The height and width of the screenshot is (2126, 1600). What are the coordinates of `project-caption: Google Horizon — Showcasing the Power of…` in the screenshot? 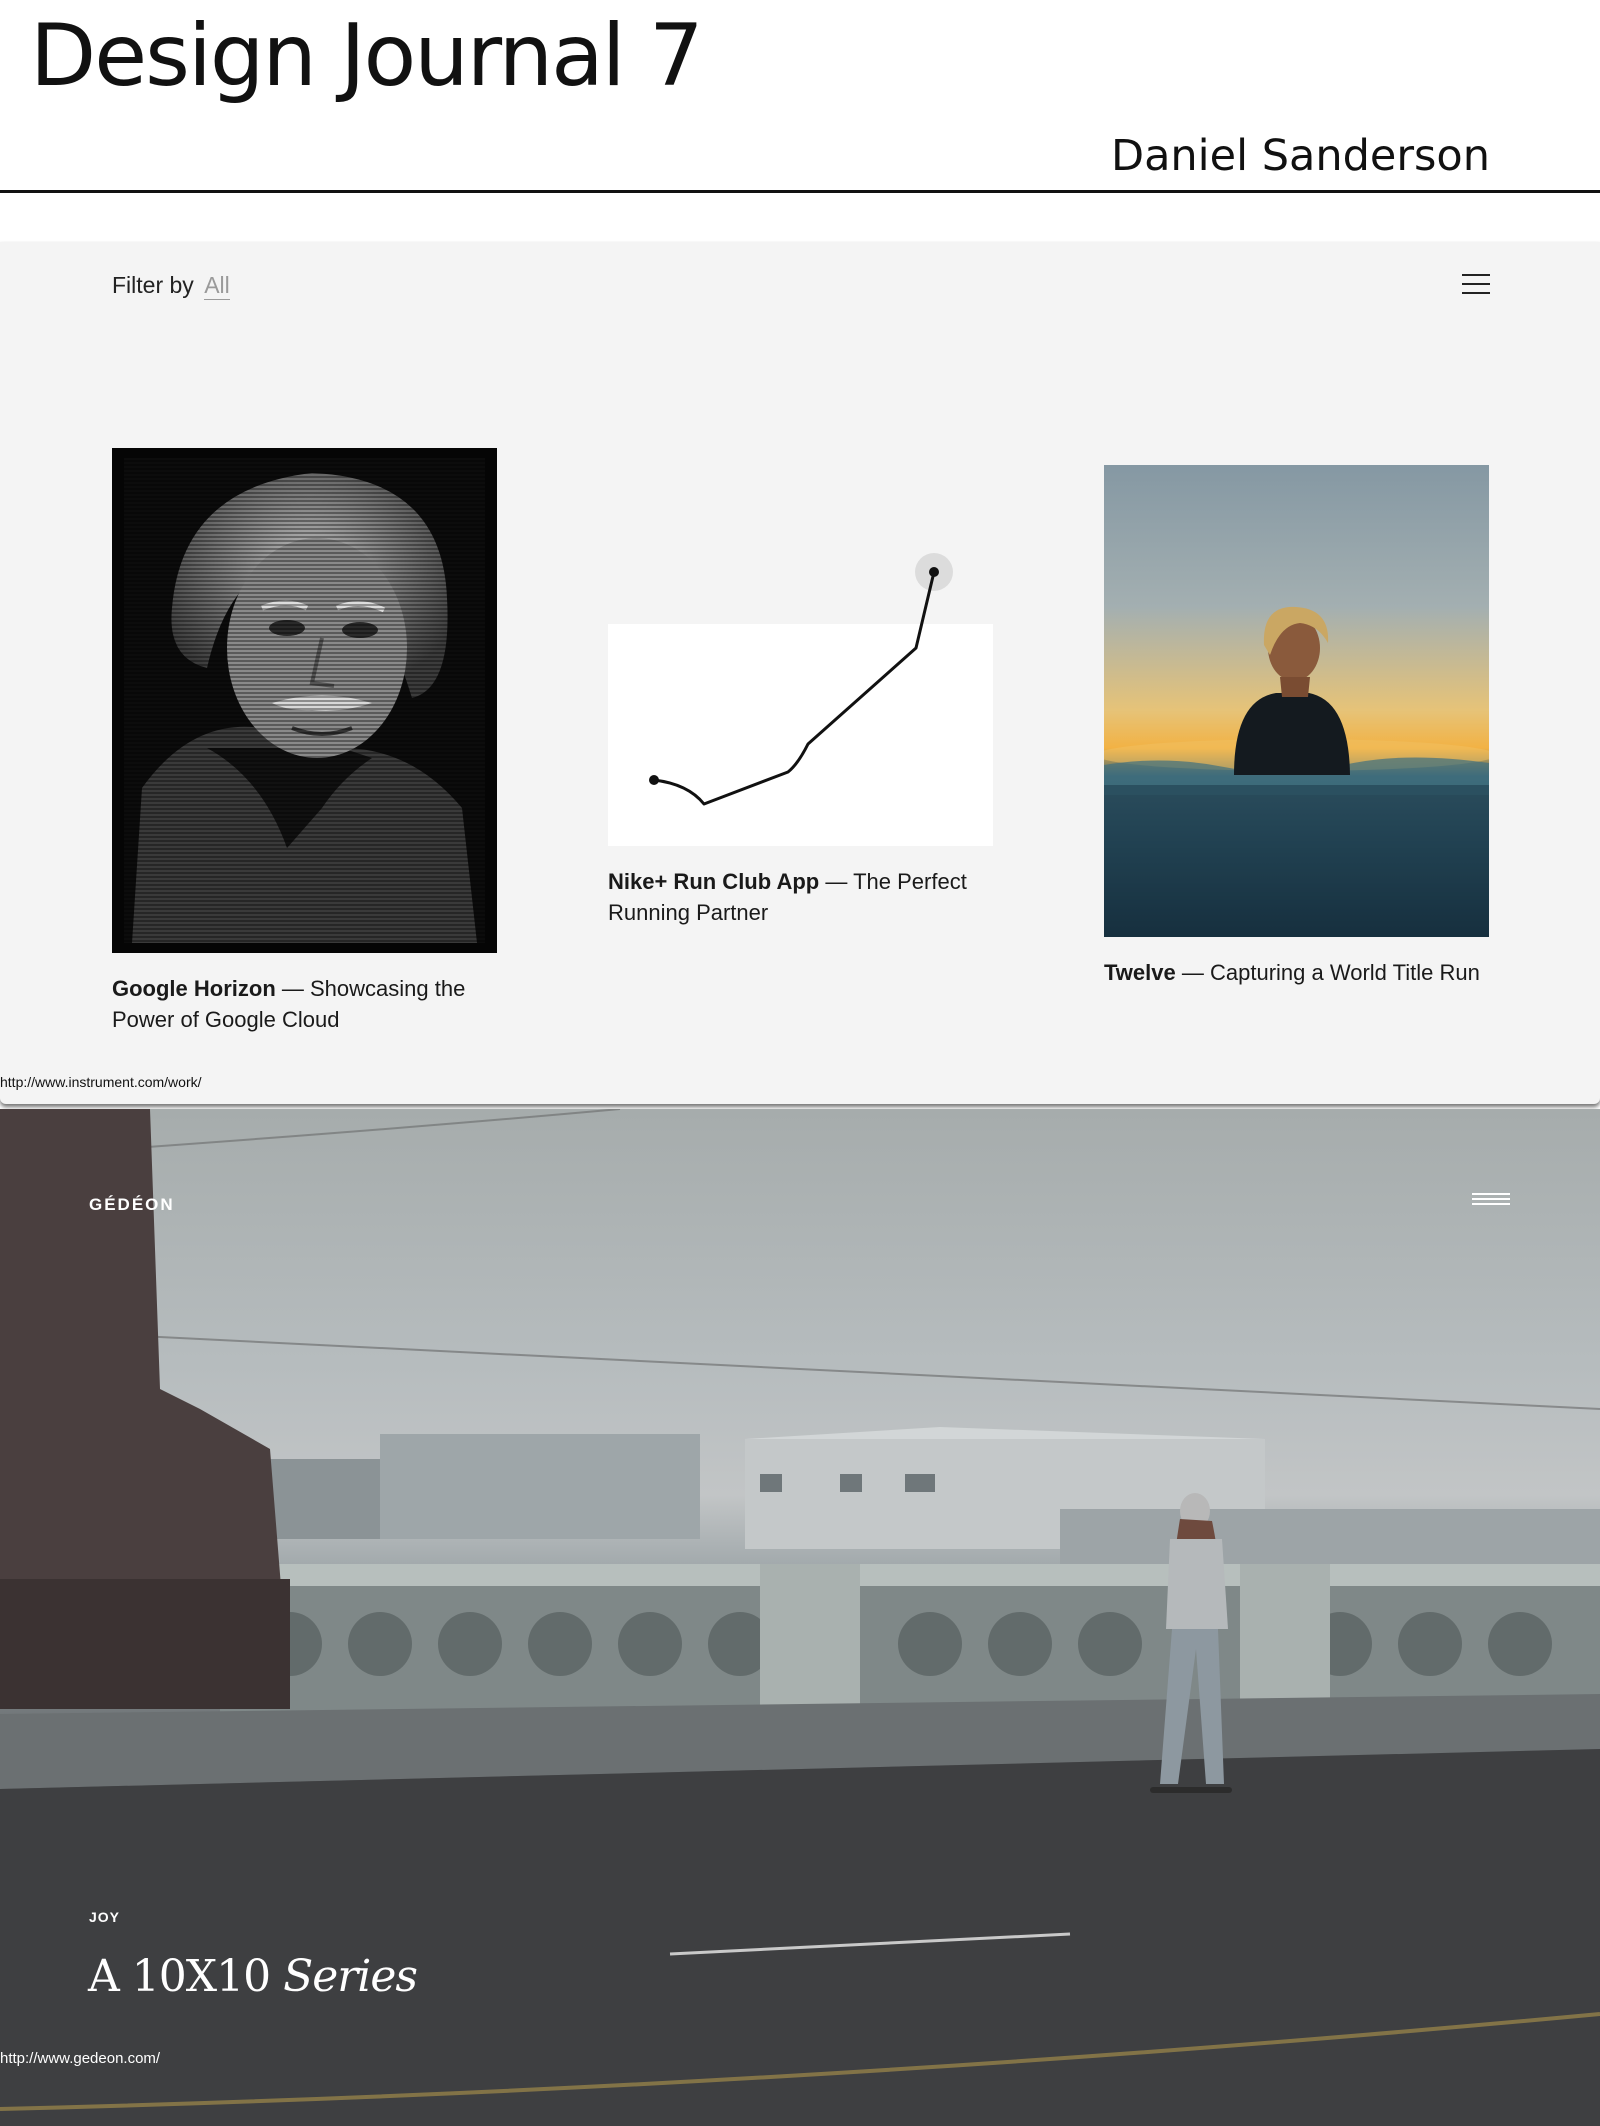 It's located at (304, 1004).